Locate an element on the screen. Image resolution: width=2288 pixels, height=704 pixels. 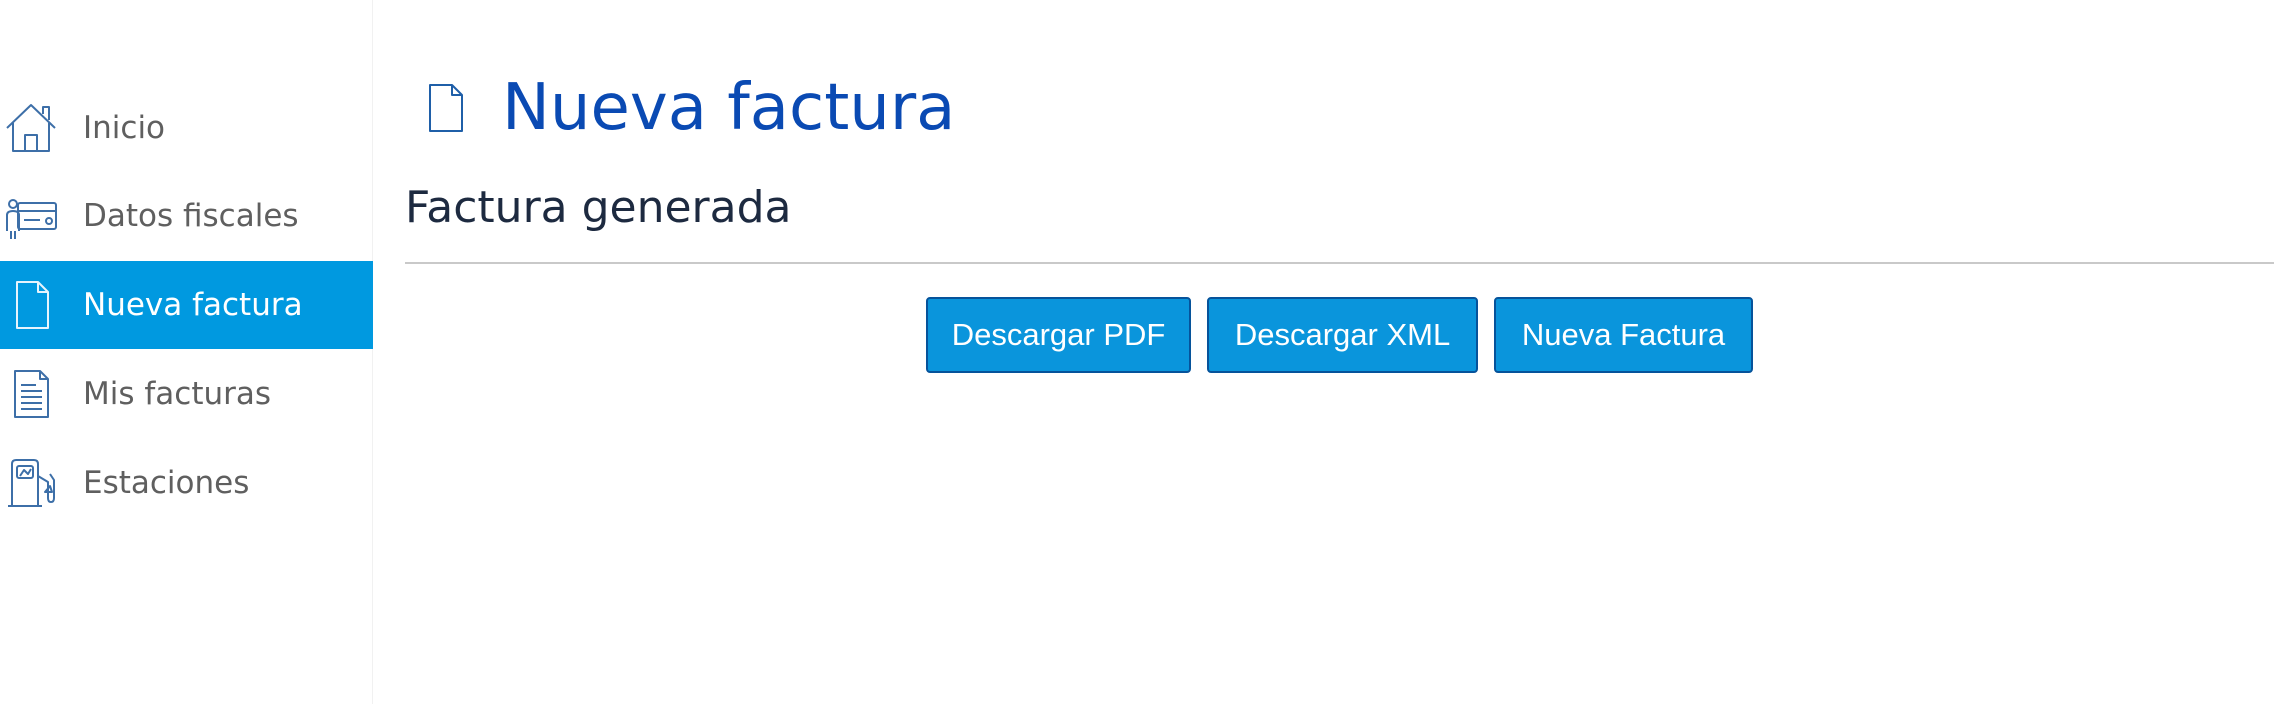
sidebar-item-inicio: Inicio is located at coordinates (186, 128).